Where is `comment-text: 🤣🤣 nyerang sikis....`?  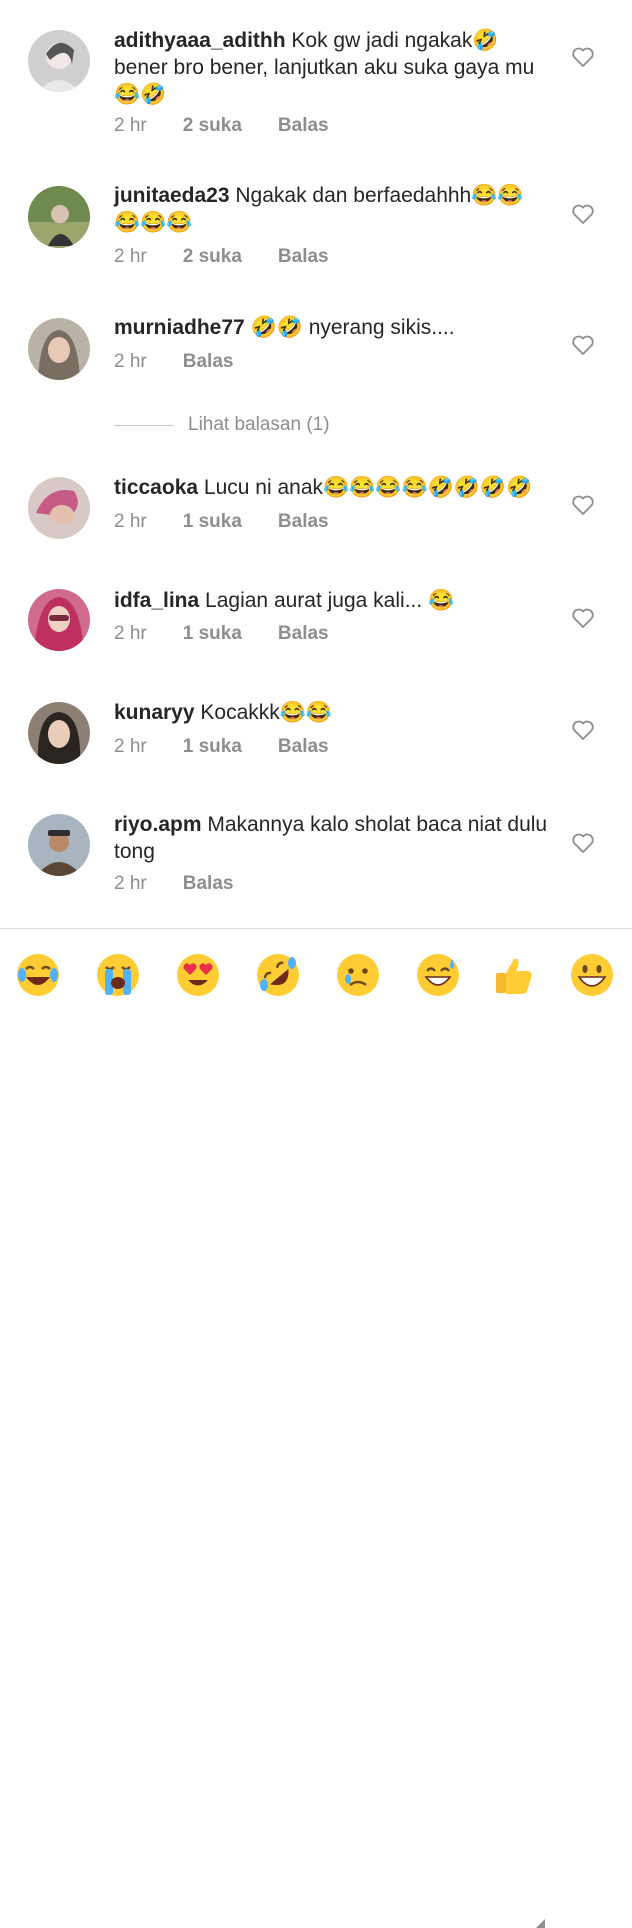
comment-text: 🤣🤣 nyerang sikis.... is located at coordinates (352, 327).